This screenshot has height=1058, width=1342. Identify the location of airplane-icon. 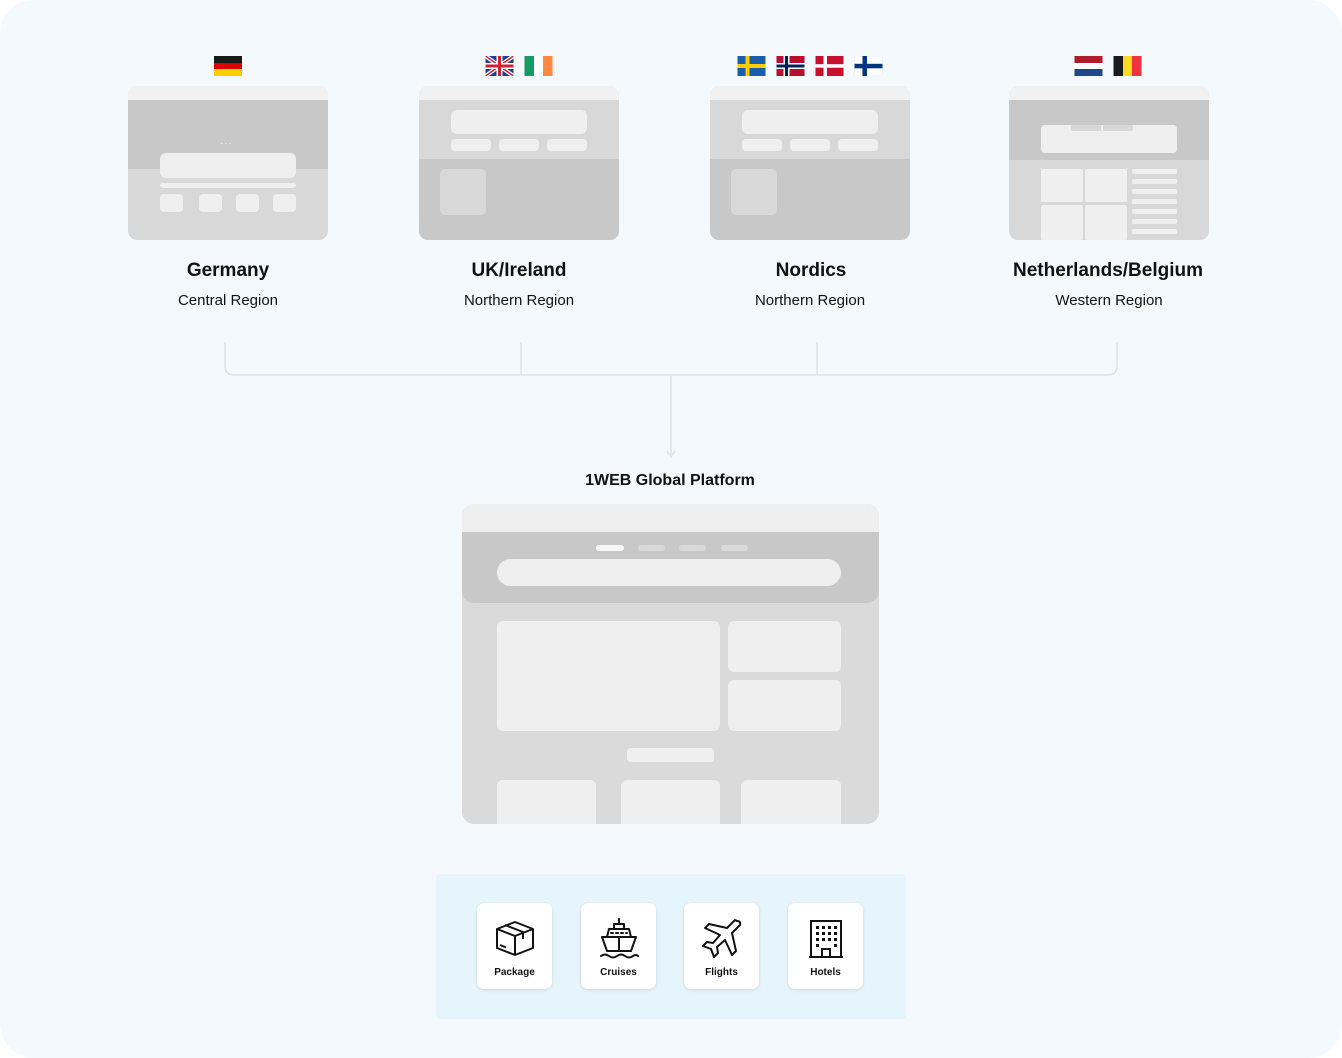
(722, 938).